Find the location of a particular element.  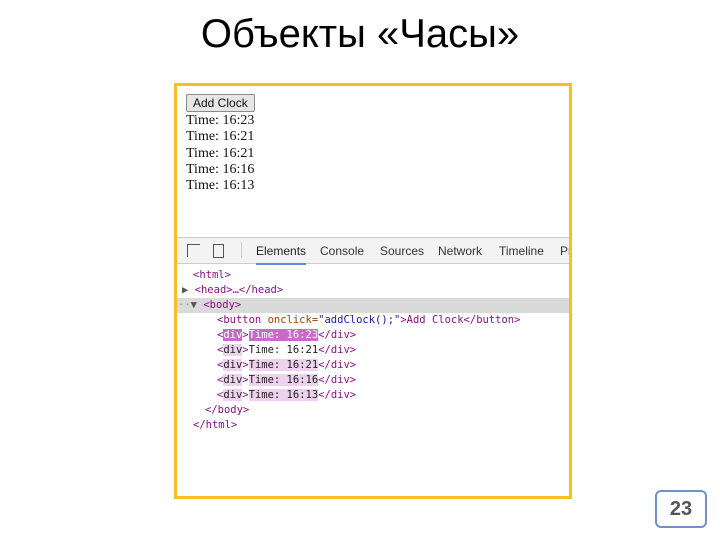

tree-div: <div>Time: 16:16</div> is located at coordinates (373, 380).